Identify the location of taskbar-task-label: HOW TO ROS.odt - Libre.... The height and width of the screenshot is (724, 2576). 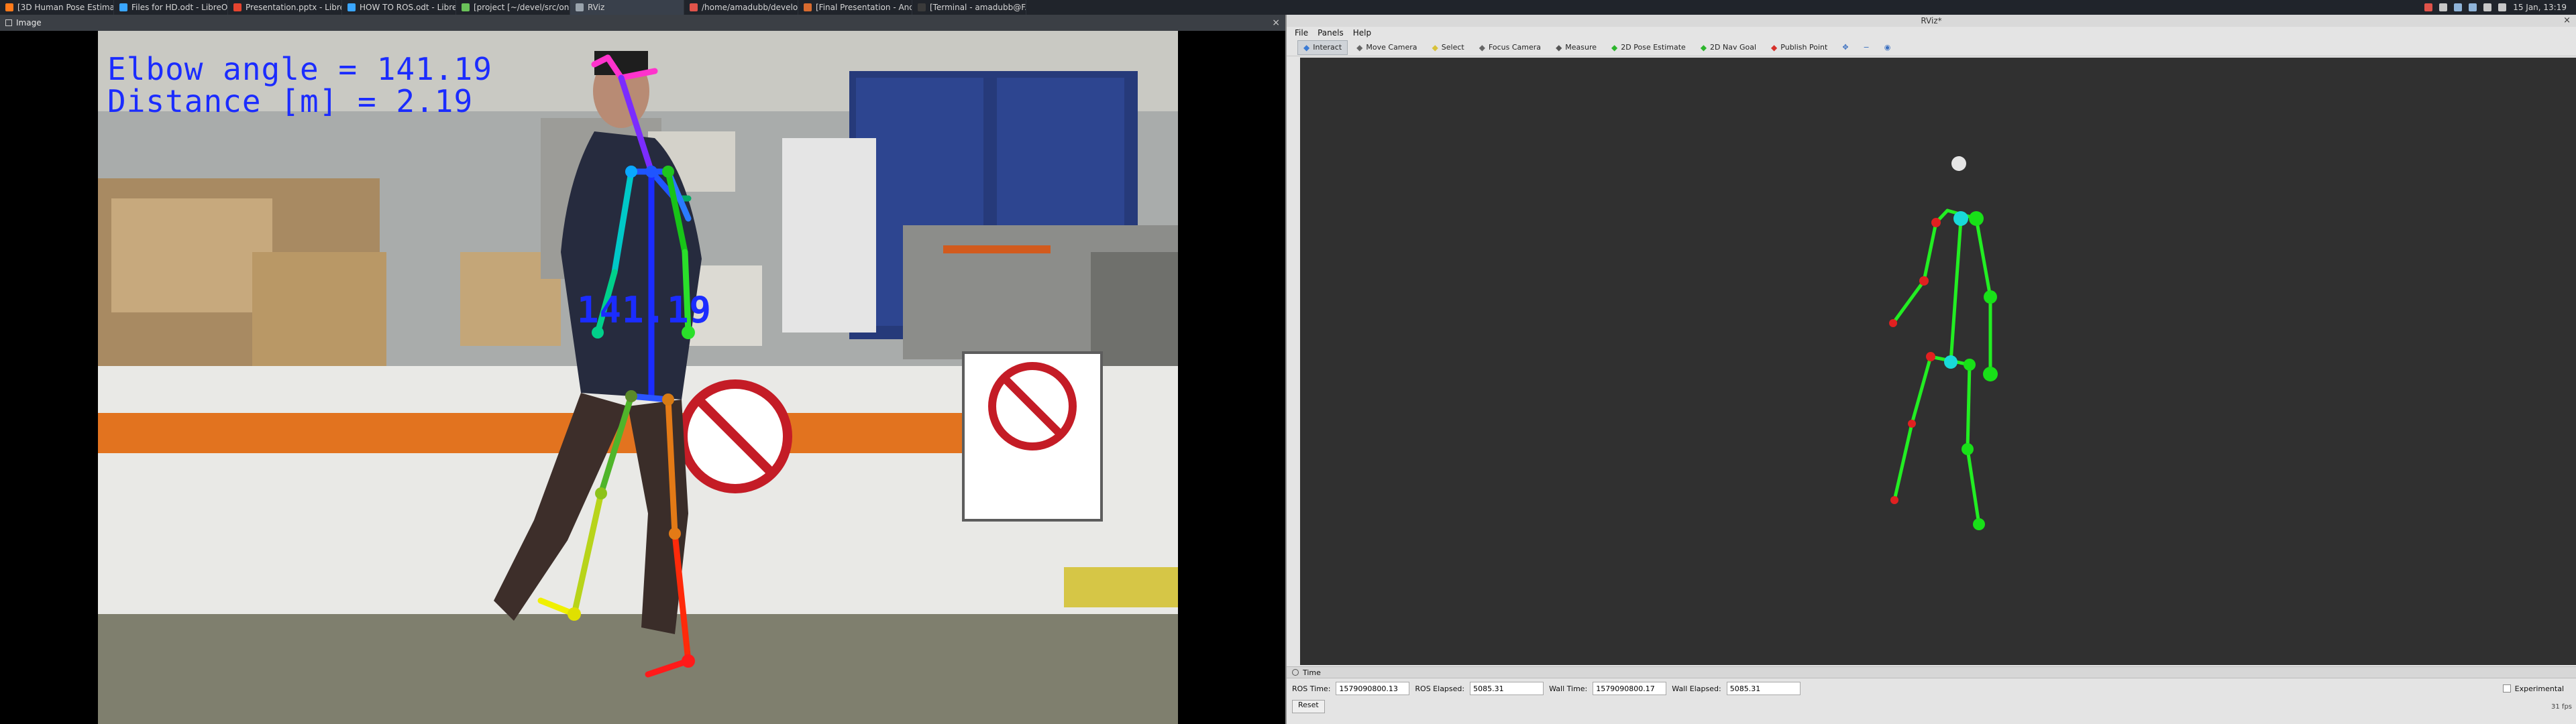
(408, 7).